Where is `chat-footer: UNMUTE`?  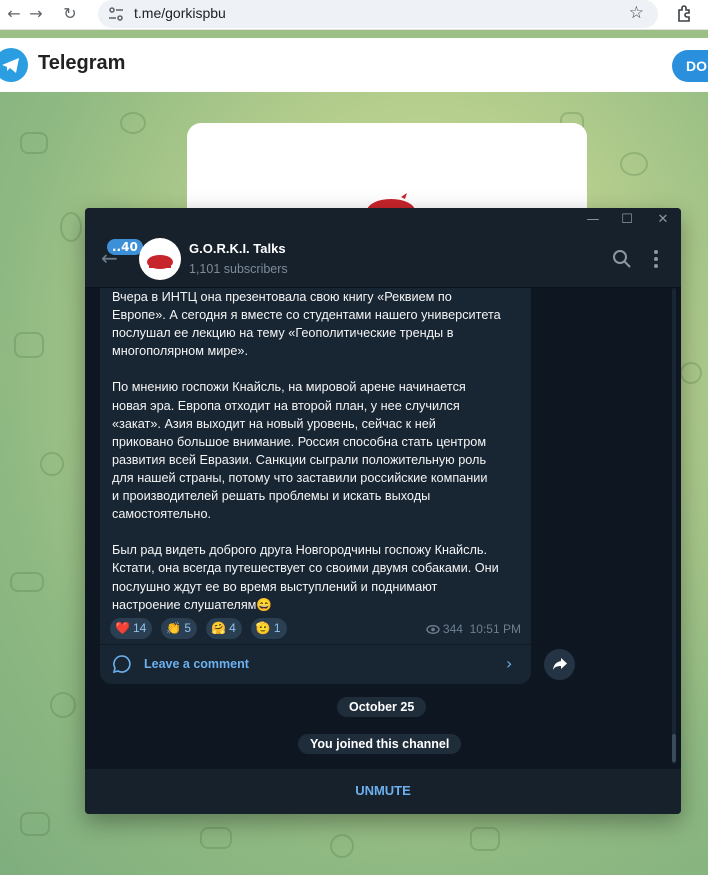
chat-footer: UNMUTE is located at coordinates (383, 791).